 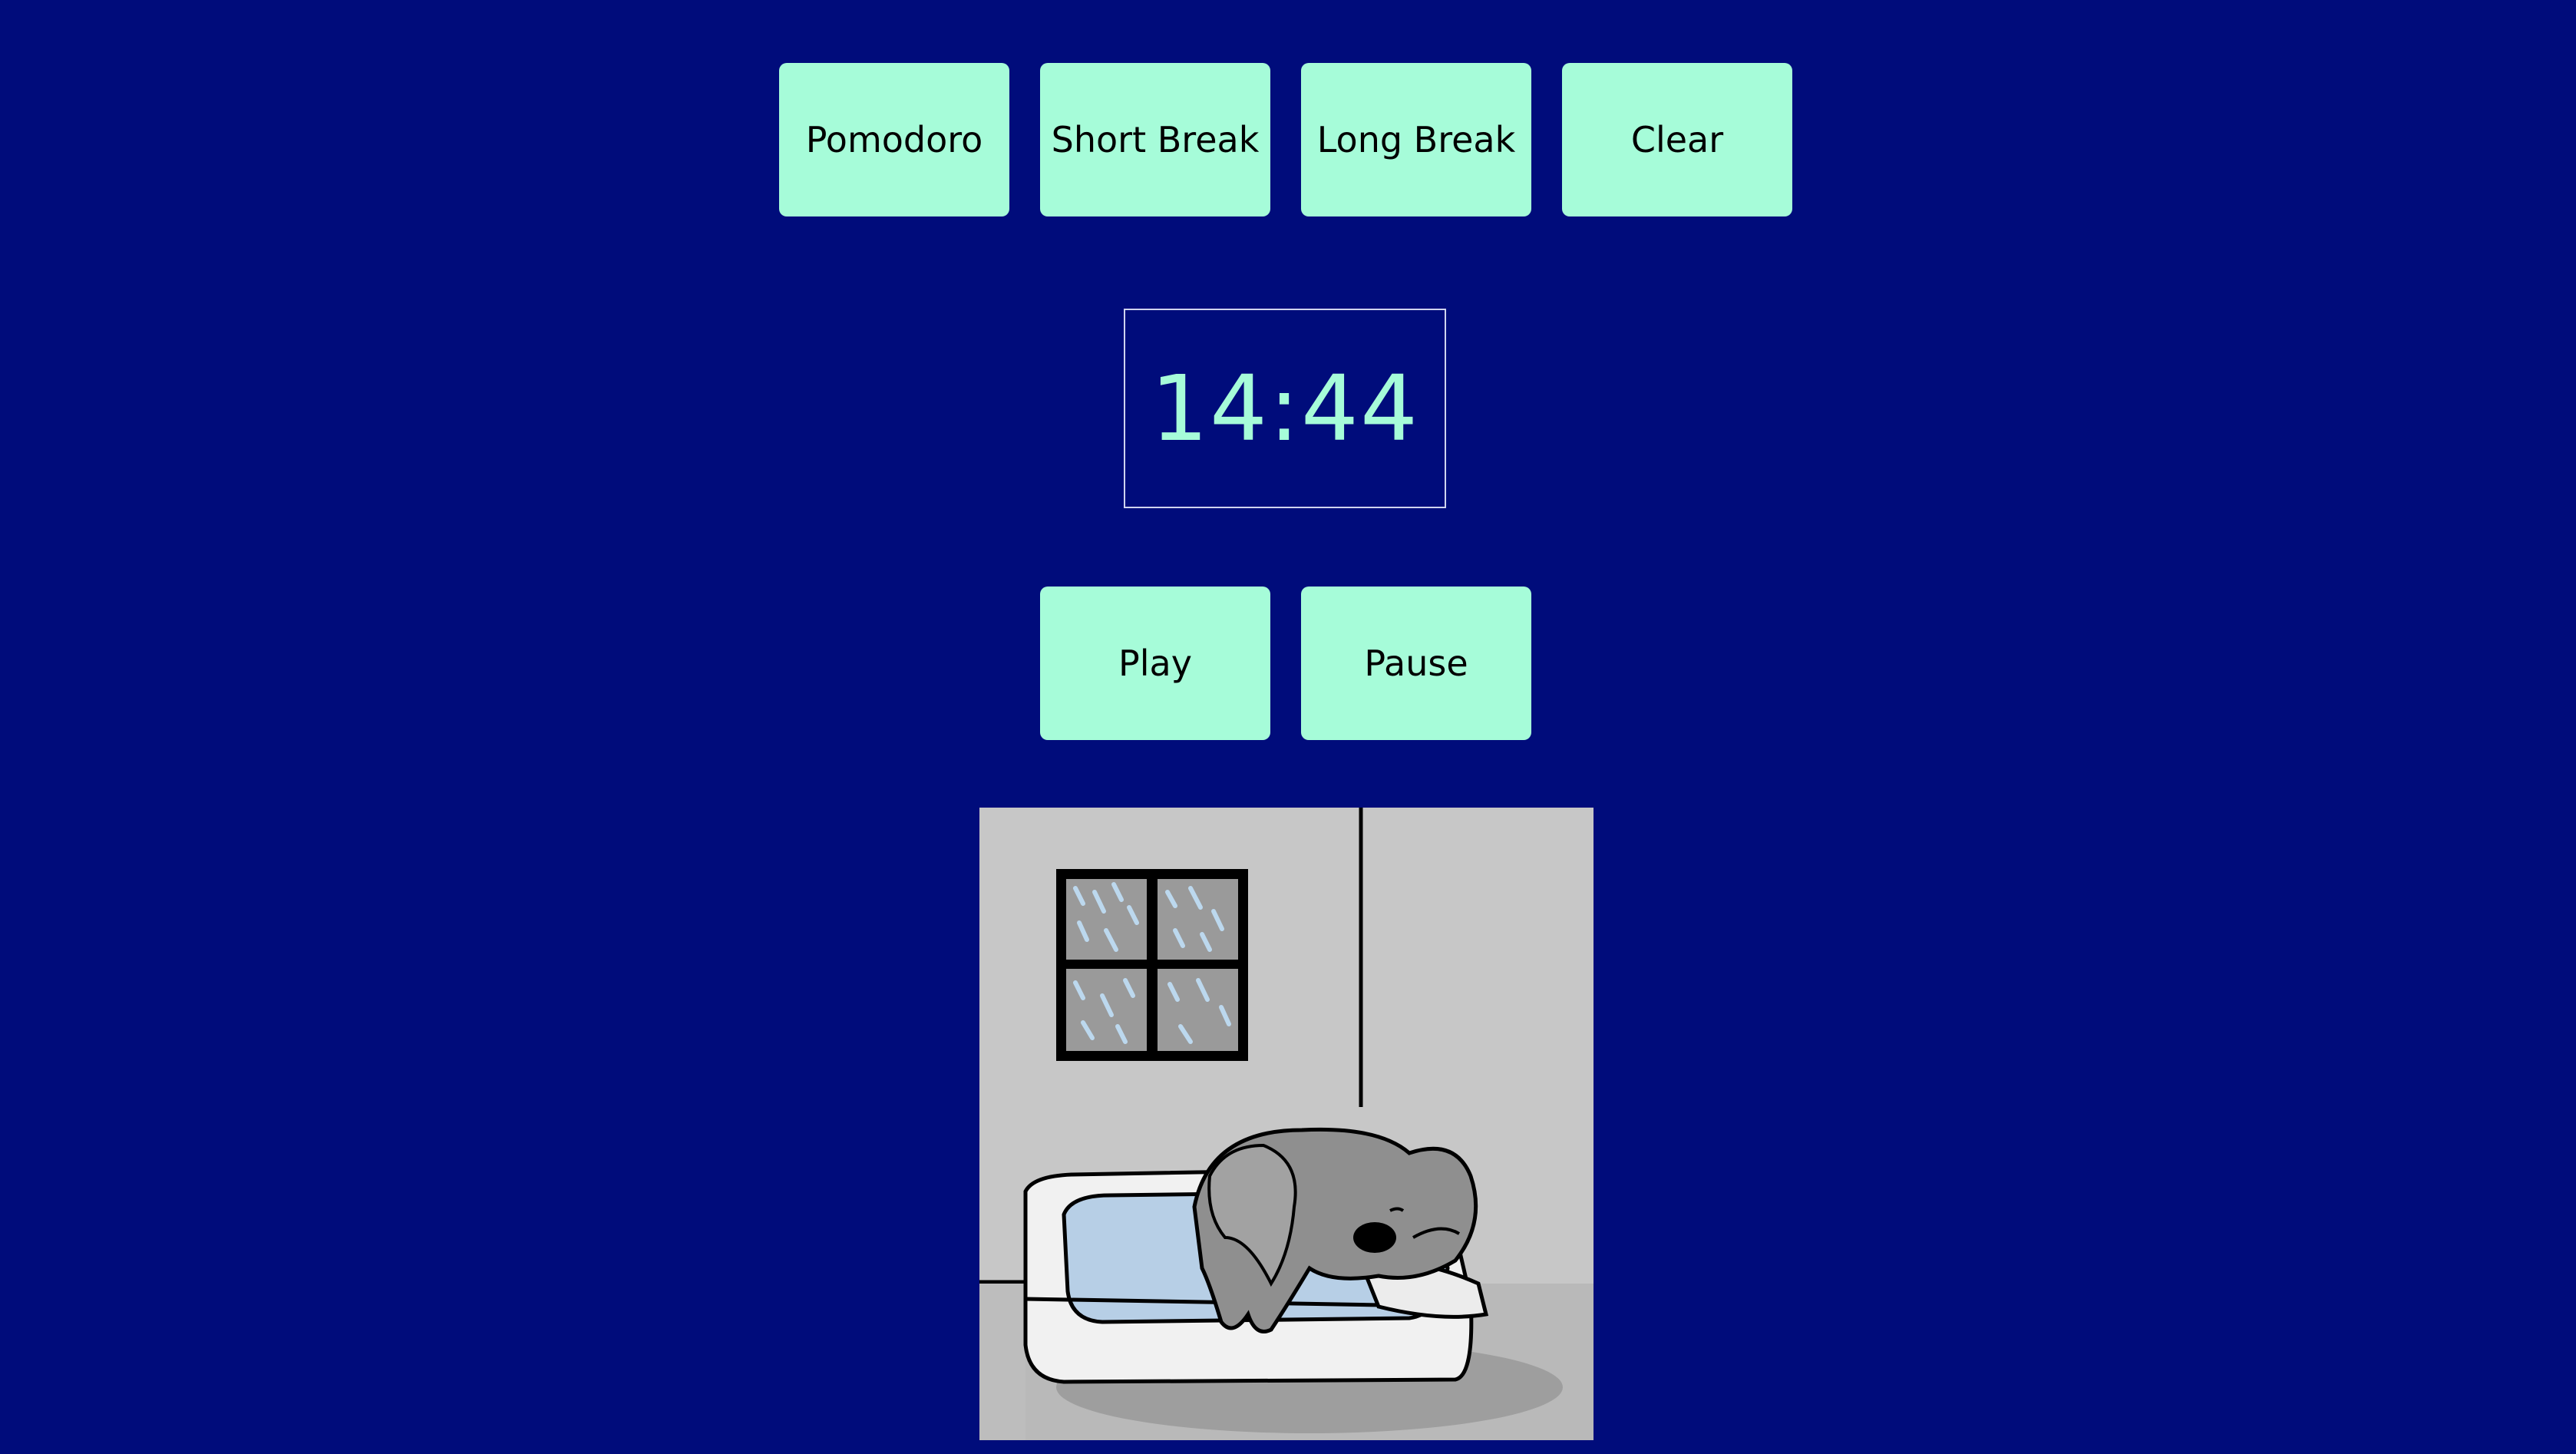 I want to click on timer-controls: Play Pause, so click(x=1285, y=663).